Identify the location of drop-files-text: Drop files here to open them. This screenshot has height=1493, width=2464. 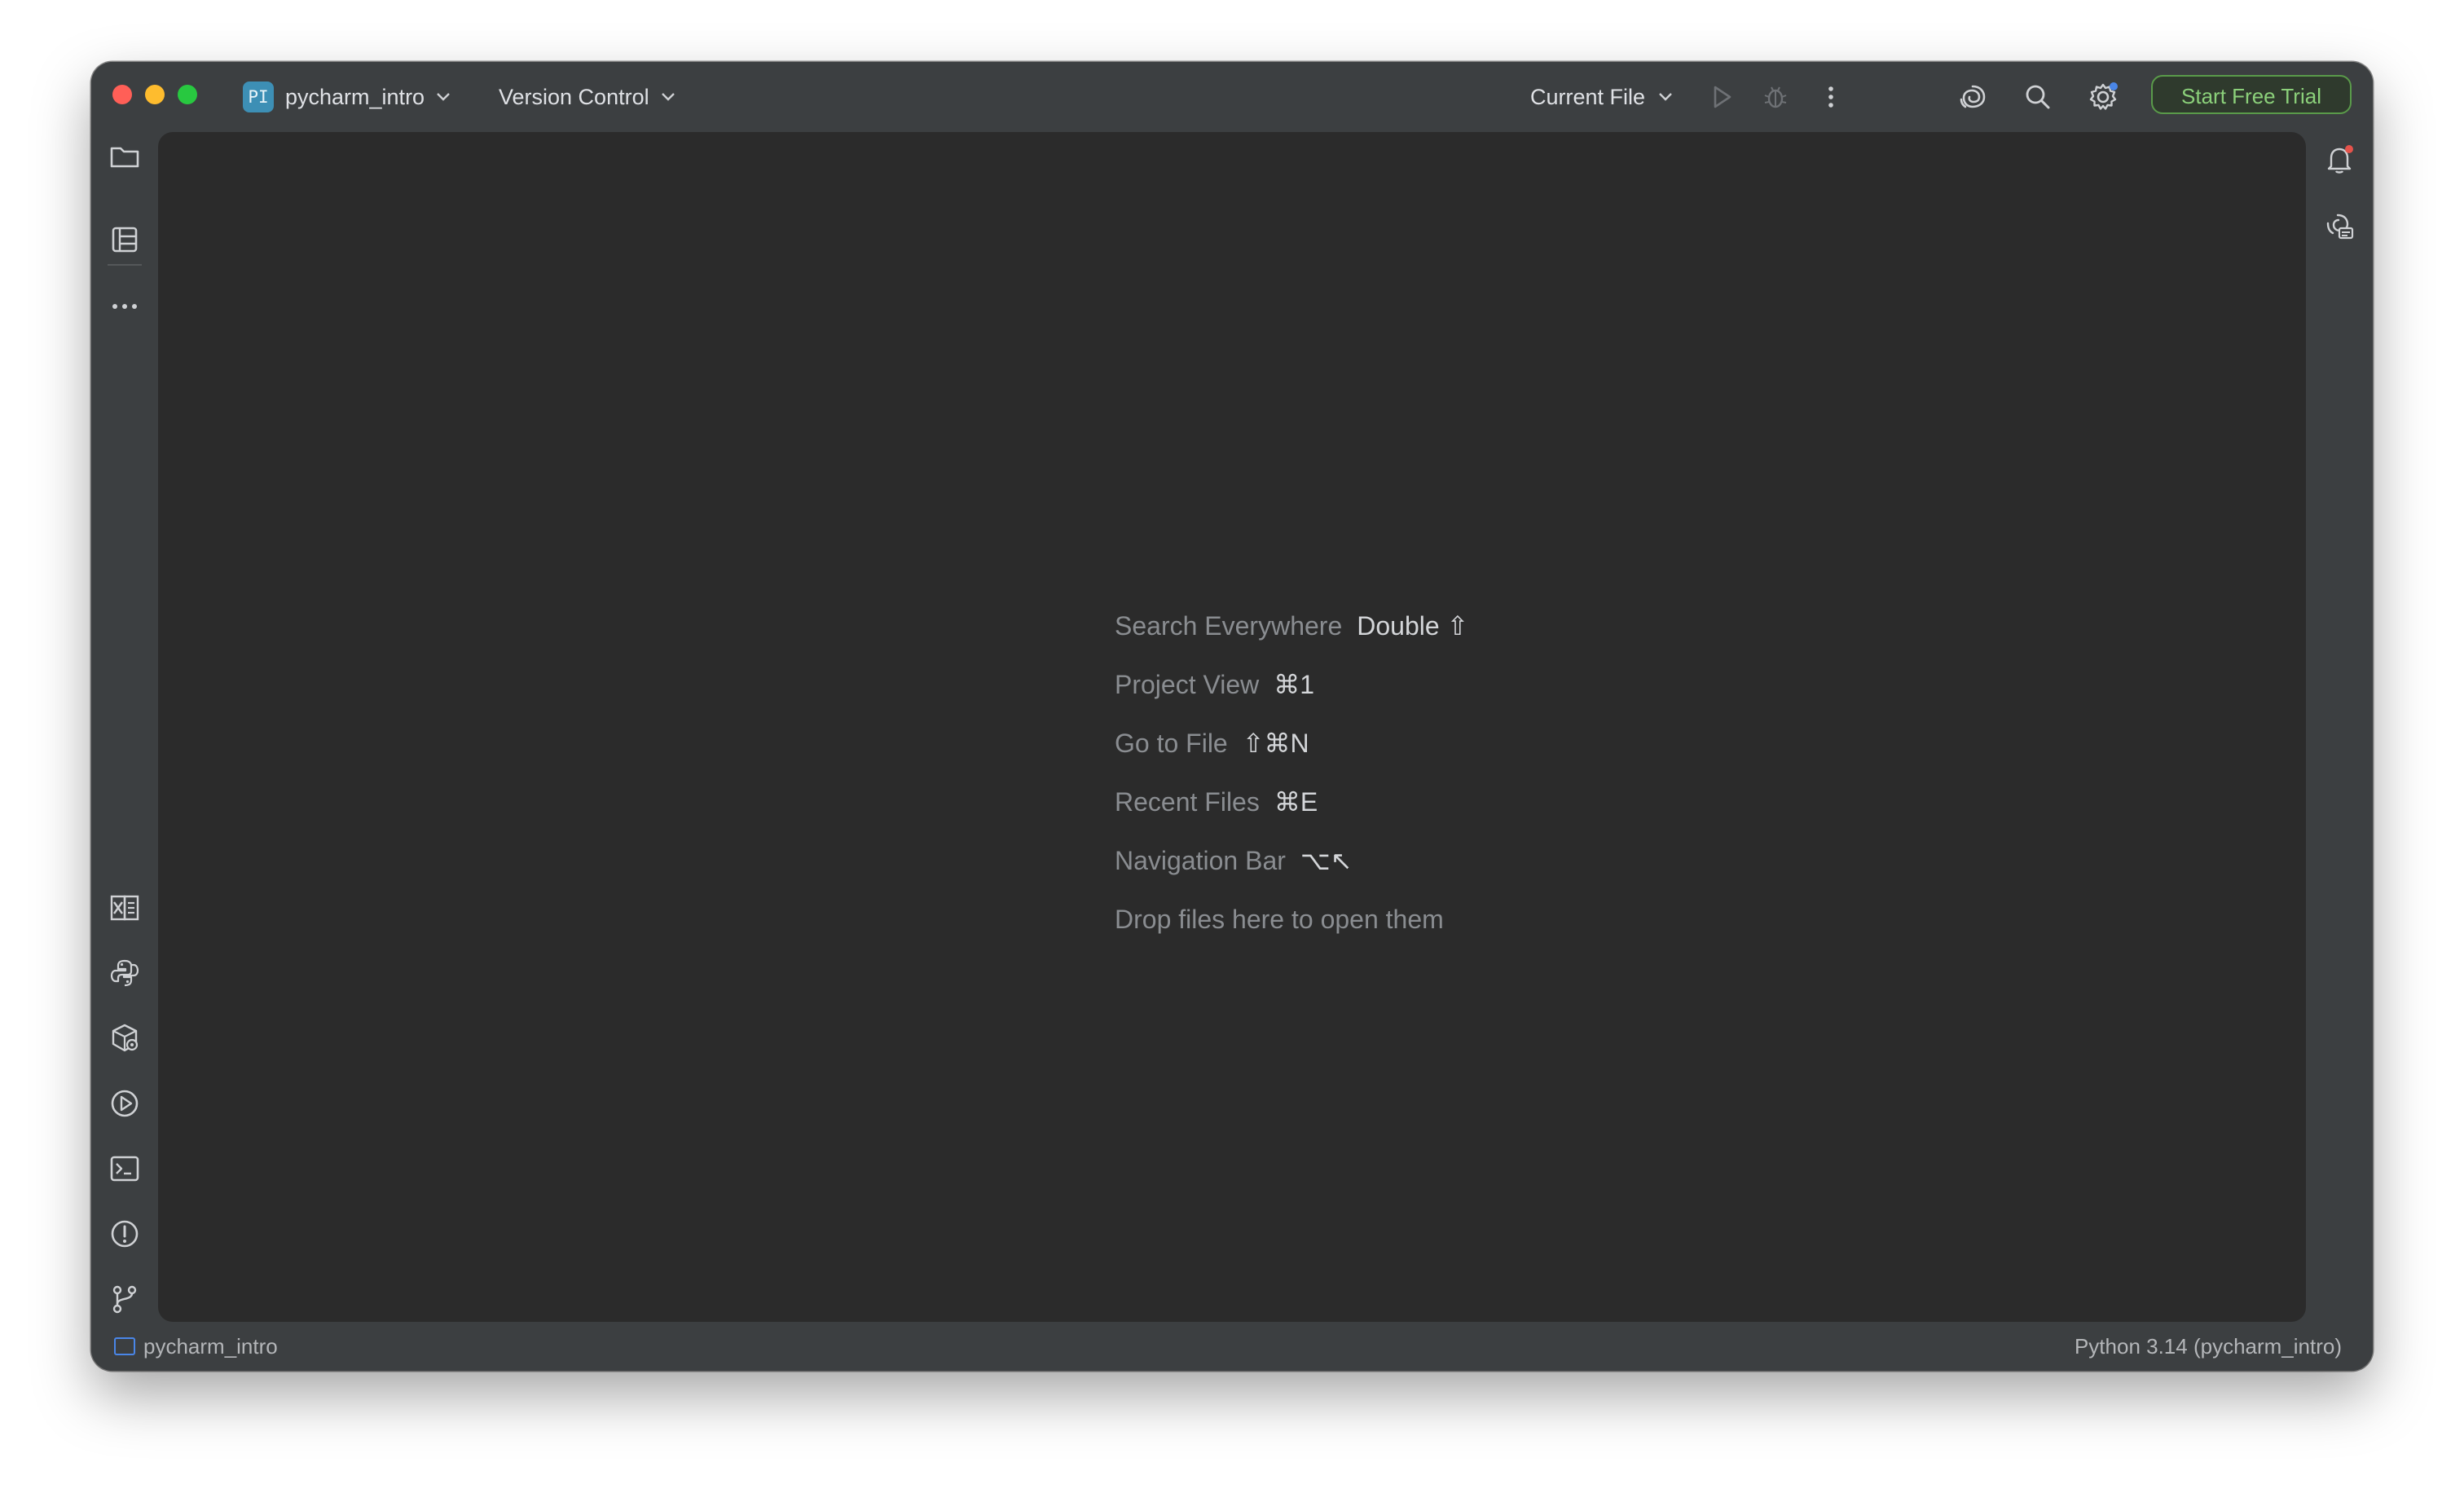
(1279, 920).